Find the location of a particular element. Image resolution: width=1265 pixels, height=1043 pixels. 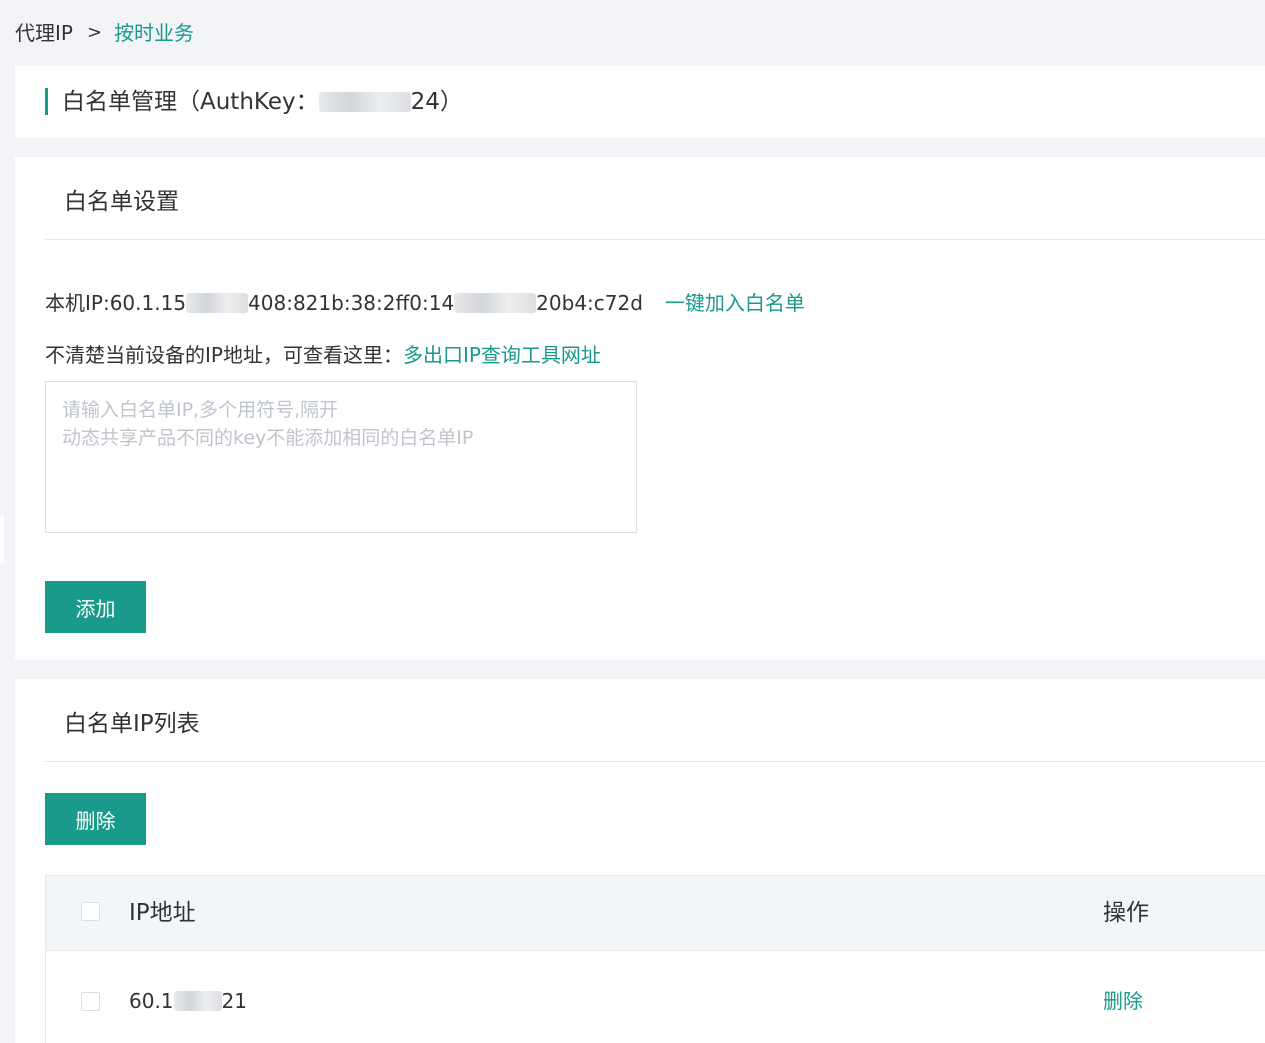

settings-section-title: 白名单设置 is located at coordinates (121, 202).